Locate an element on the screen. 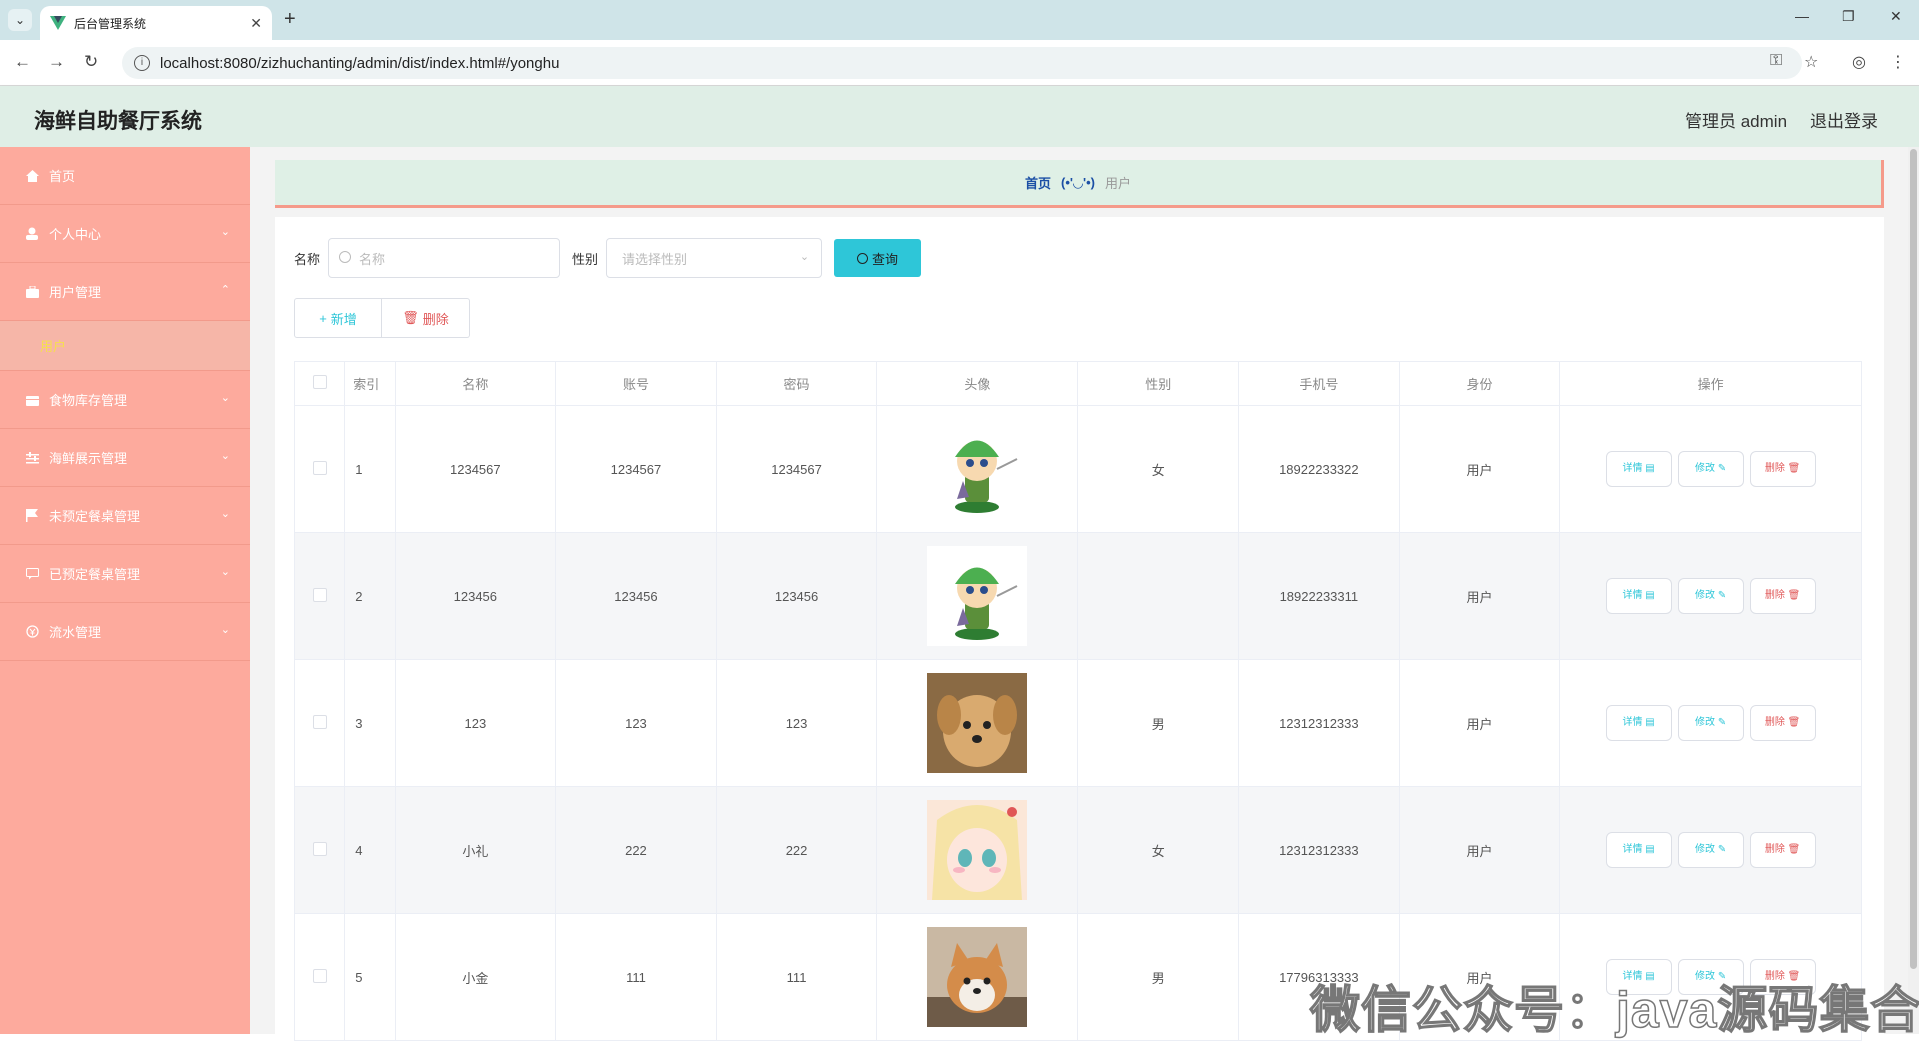  new-tab-icon: + is located at coordinates (290, 19).